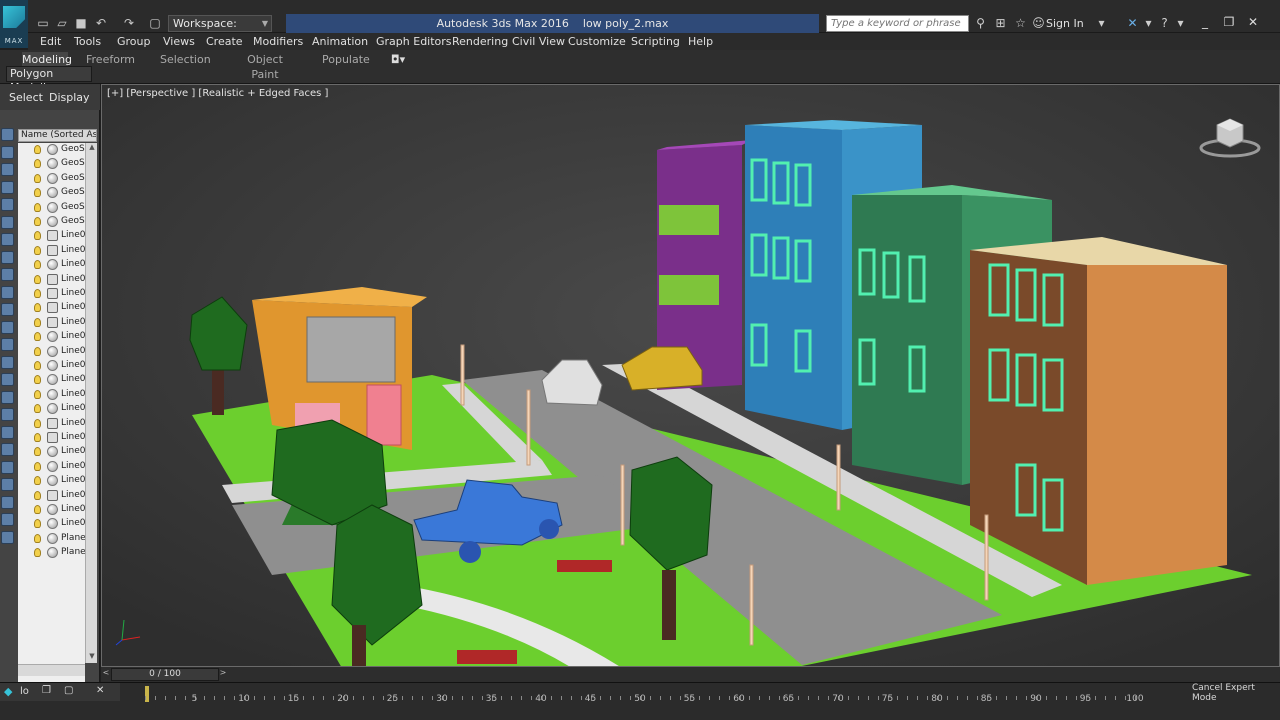 The height and width of the screenshot is (720, 1280). What do you see at coordinates (660, 695) in the screenshot?
I see `track-bar: 5 10 15 20 25 30 35 40 45 50 55 60 65 70 75 80 85 90 95 100` at bounding box center [660, 695].